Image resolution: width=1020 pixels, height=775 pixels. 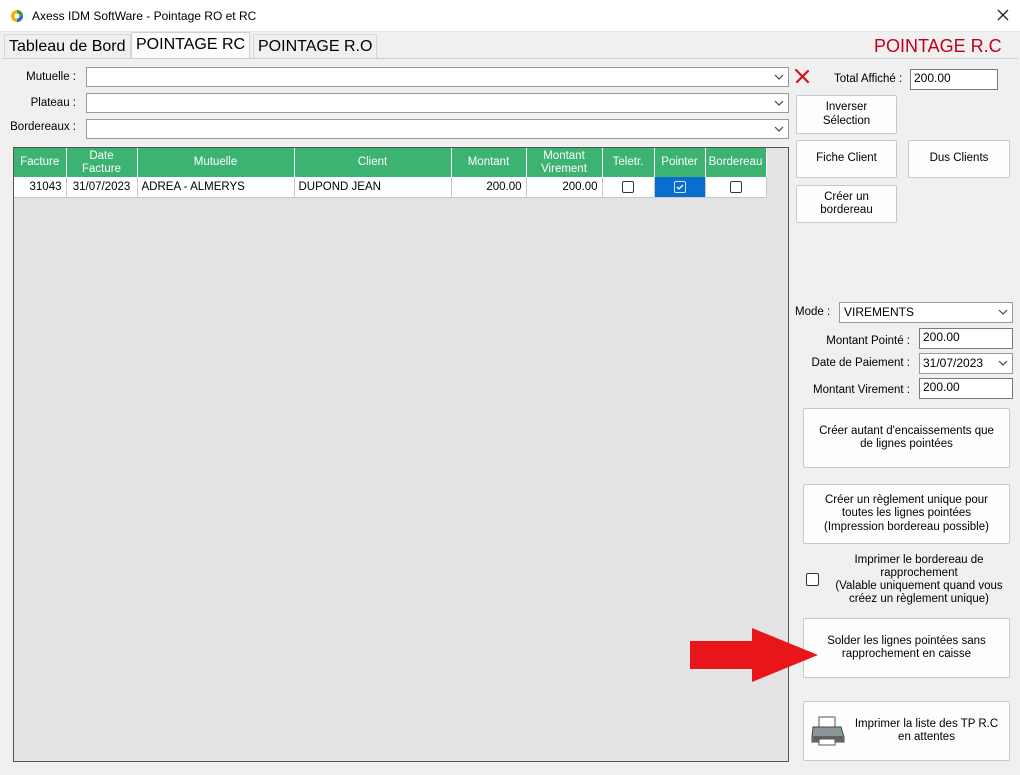 I want to click on check-icon, so click(x=679, y=187).